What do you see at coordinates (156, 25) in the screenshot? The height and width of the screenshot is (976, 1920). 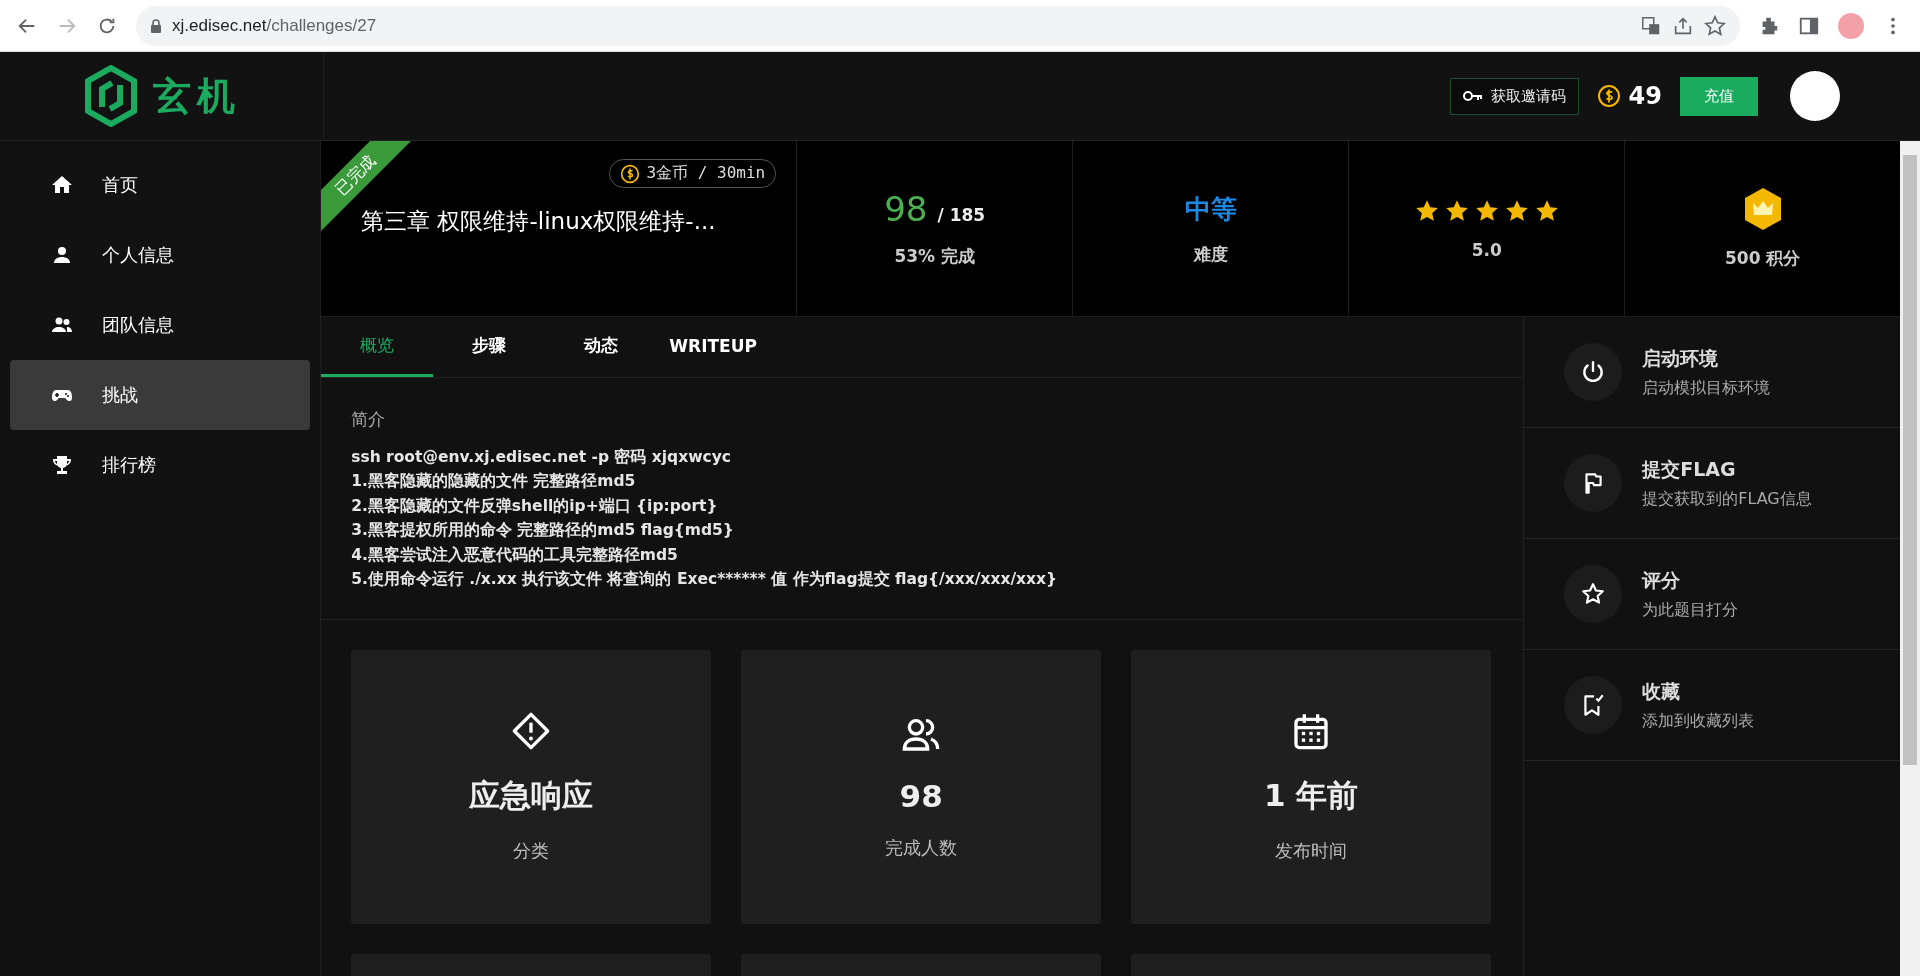 I see `lock-icon` at bounding box center [156, 25].